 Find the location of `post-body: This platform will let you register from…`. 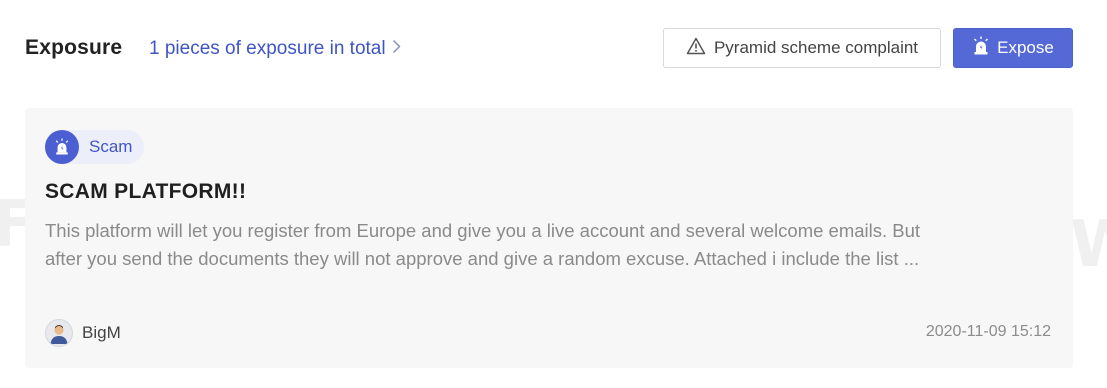

post-body: This platform will let you register from… is located at coordinates (549, 245).